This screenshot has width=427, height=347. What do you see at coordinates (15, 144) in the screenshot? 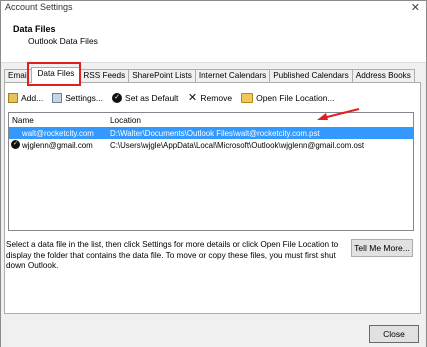
I see `default-check-icon: ✓` at bounding box center [15, 144].